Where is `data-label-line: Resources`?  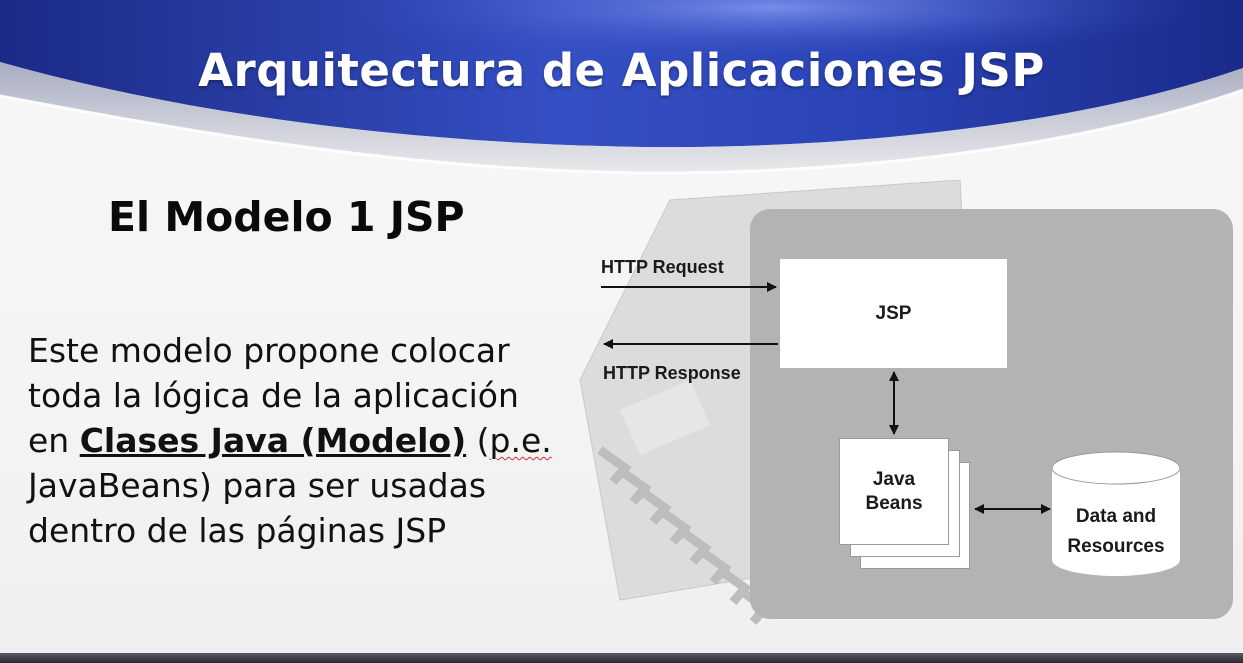 data-label-line: Resources is located at coordinates (1116, 546).